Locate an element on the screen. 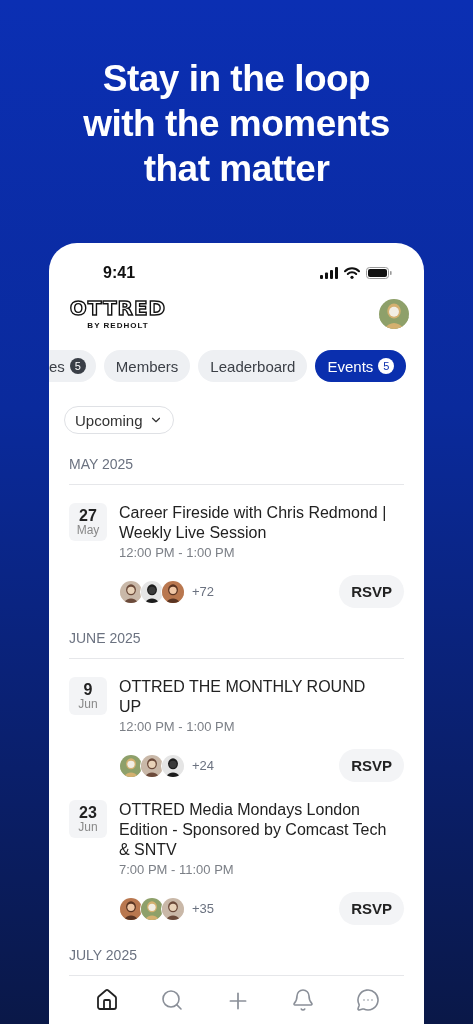 The width and height of the screenshot is (473, 1024). event-title: OTTRED Media Mondays London Edition - Sponsored by Comcast Tech & SNTV is located at coordinates (253, 830).